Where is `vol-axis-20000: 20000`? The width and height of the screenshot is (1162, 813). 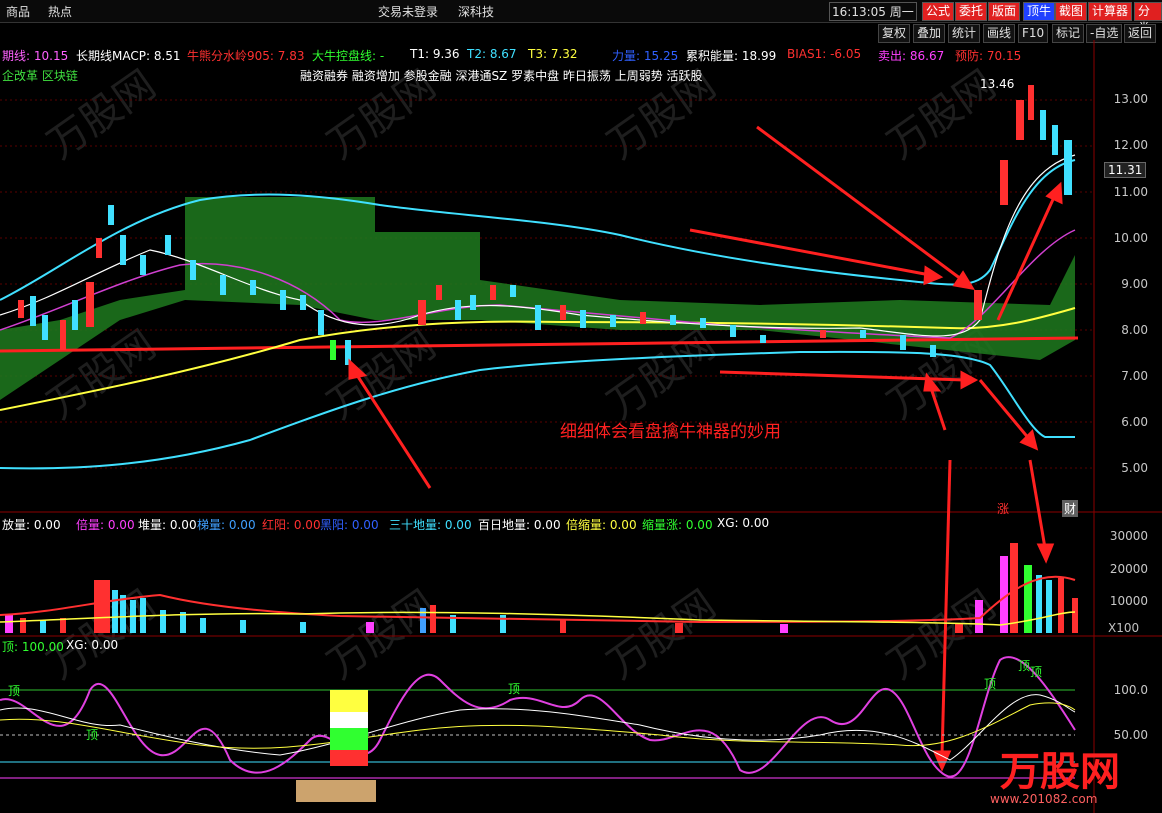
vol-axis-20000: 20000 is located at coordinates (1128, 569).